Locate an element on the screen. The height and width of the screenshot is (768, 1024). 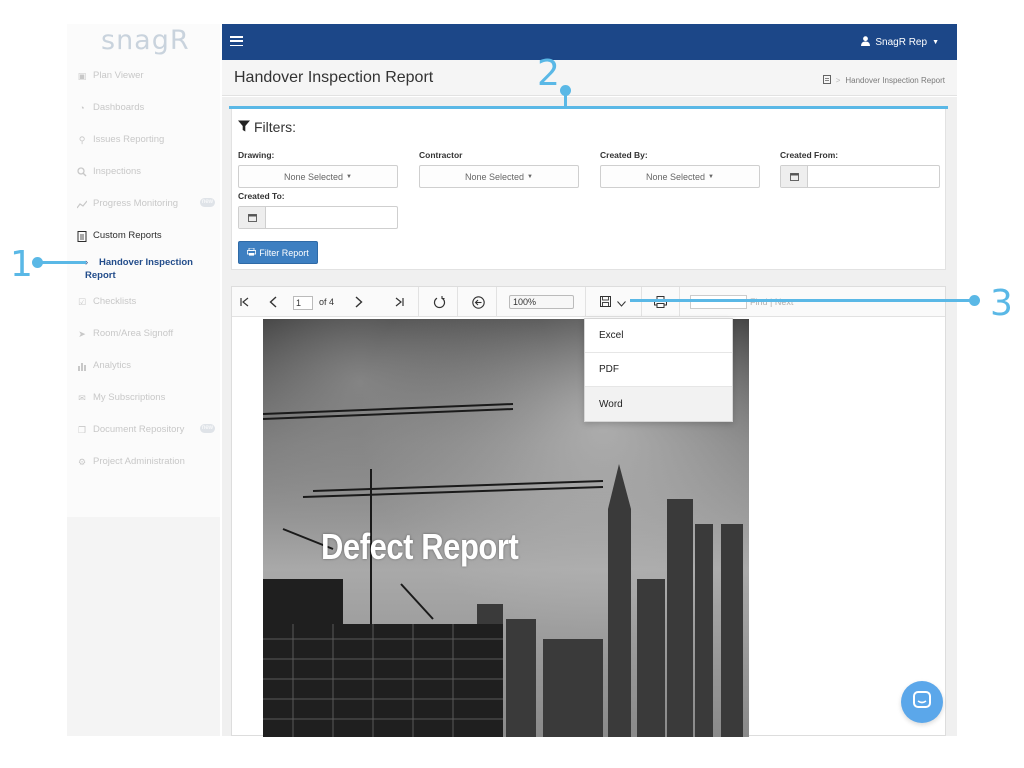
sidebar-item-checklists: ☑ Checklists is located at coordinates (106, 301).